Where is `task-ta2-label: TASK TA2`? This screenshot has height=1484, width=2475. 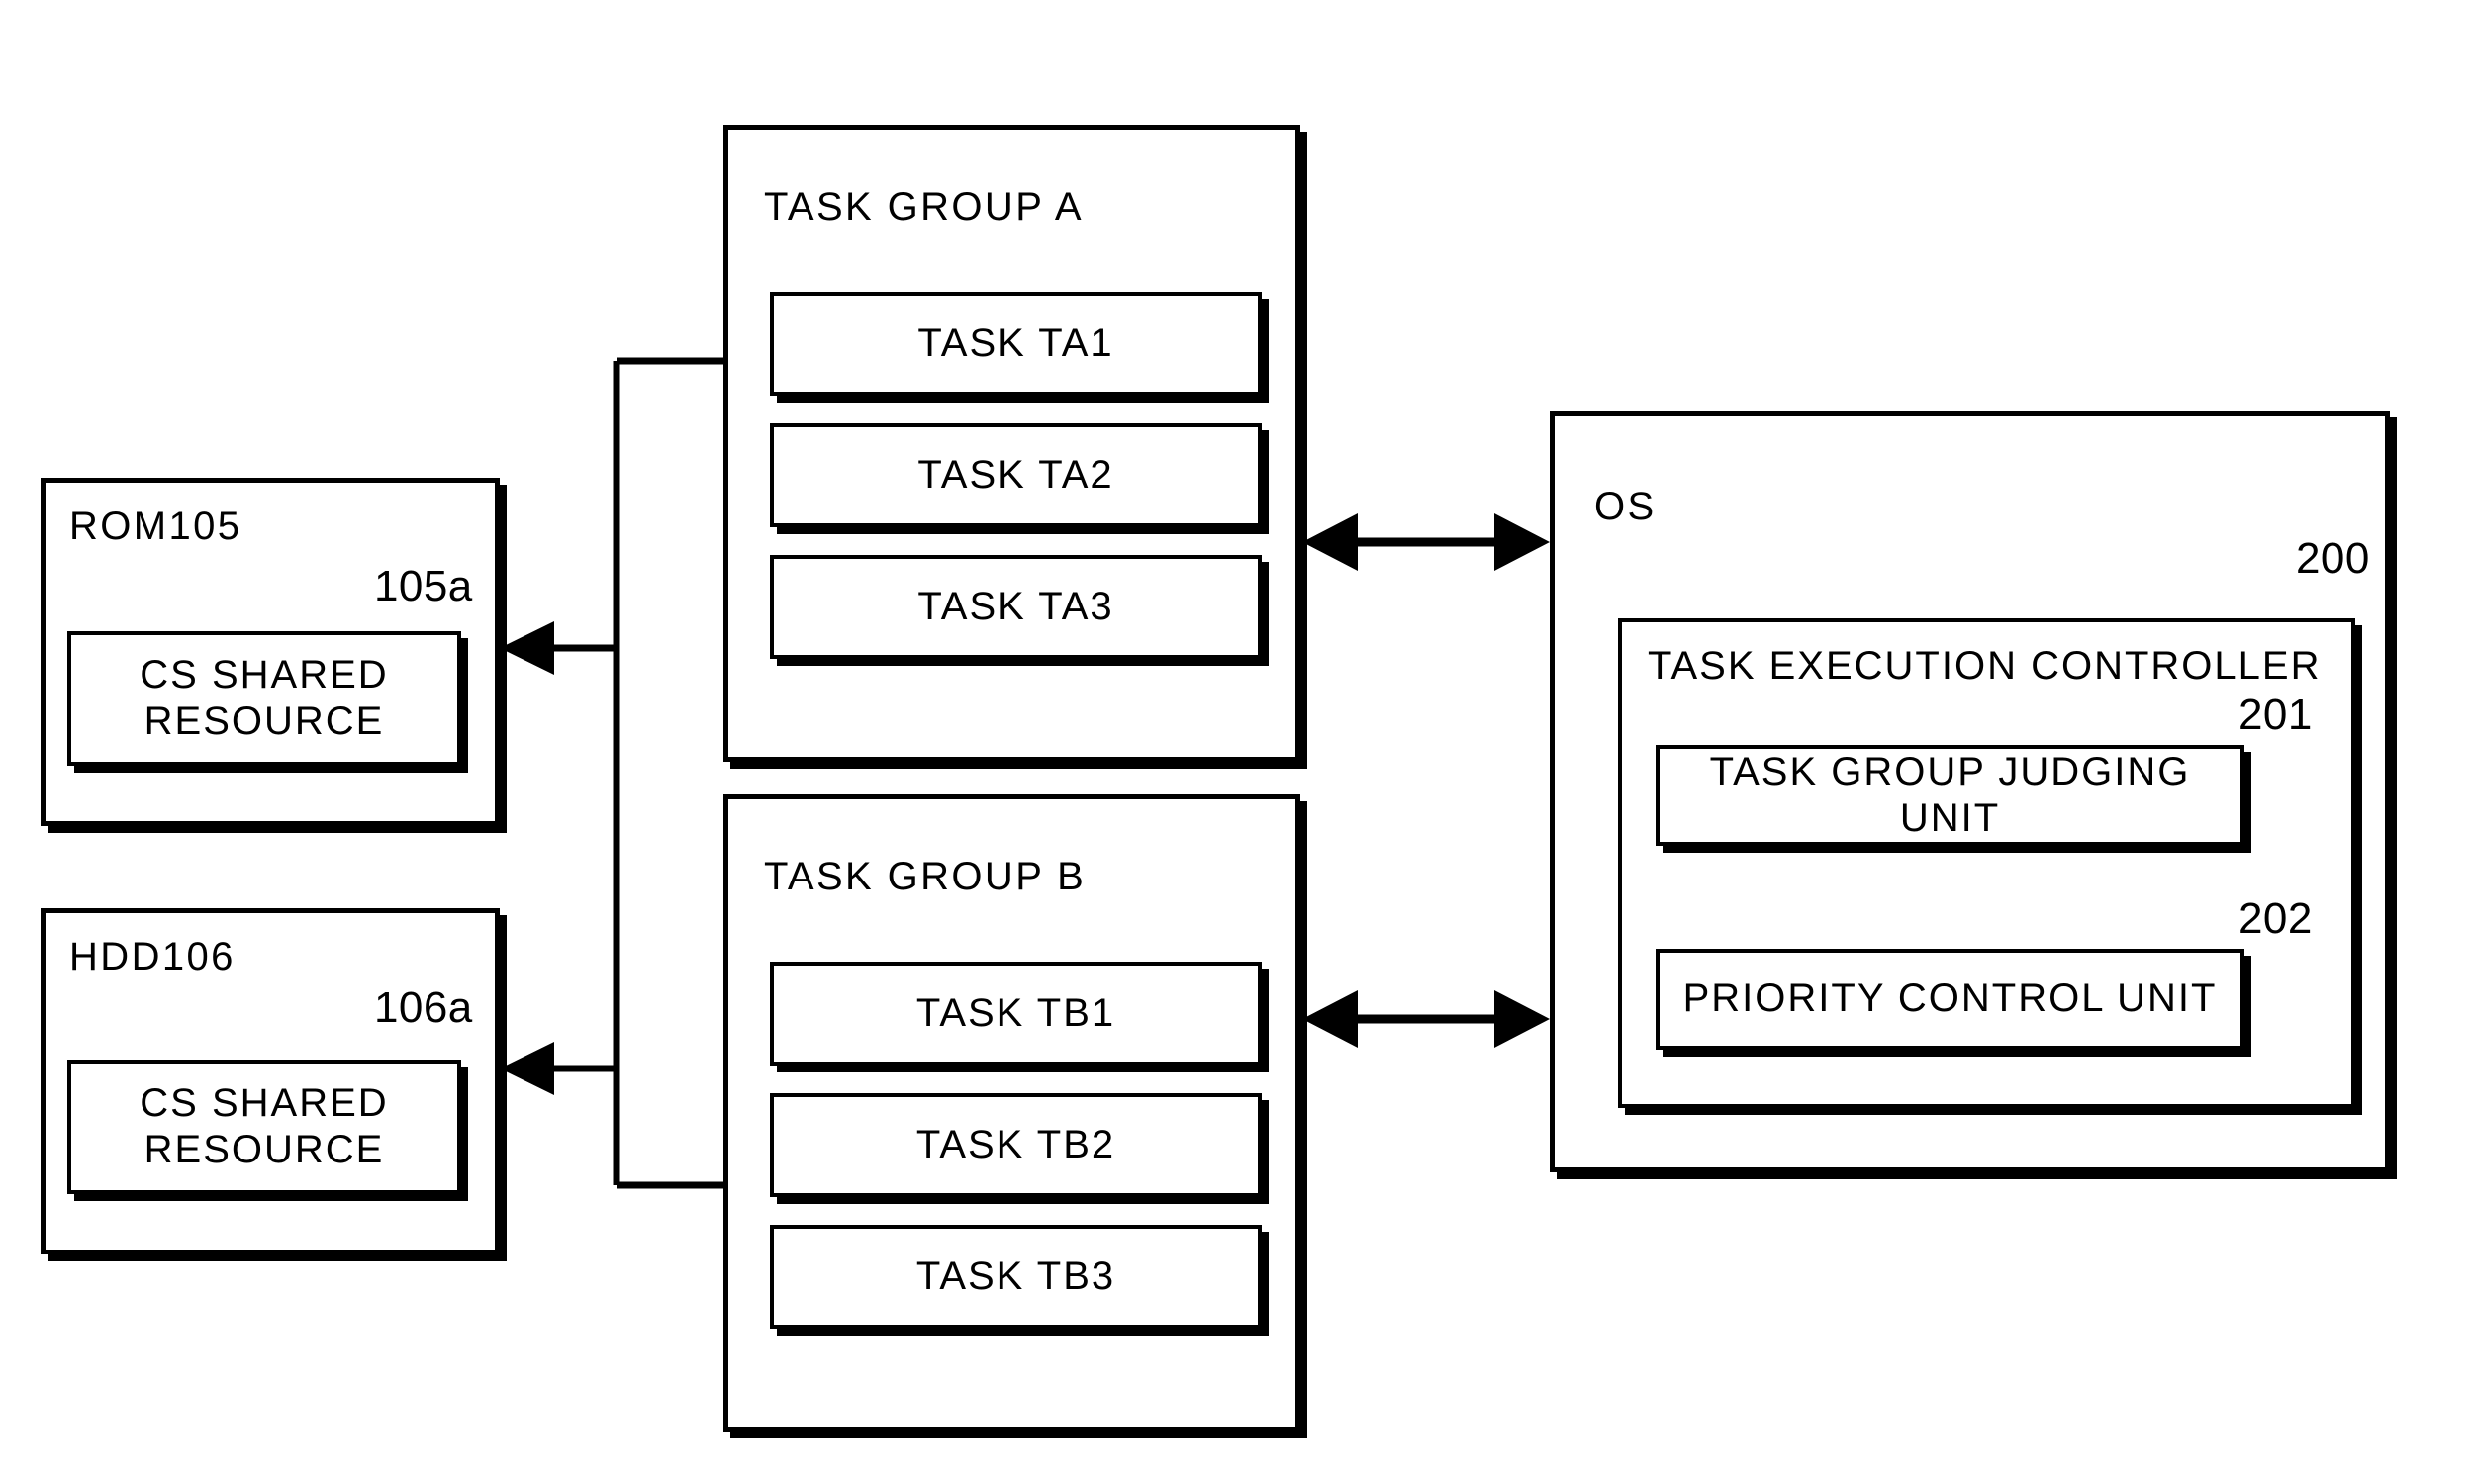 task-ta2-label: TASK TA2 is located at coordinates (1016, 474).